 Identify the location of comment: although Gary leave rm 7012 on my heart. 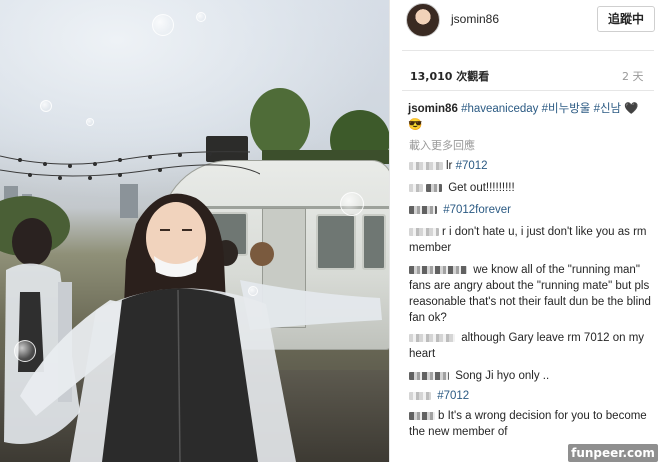
(532, 346).